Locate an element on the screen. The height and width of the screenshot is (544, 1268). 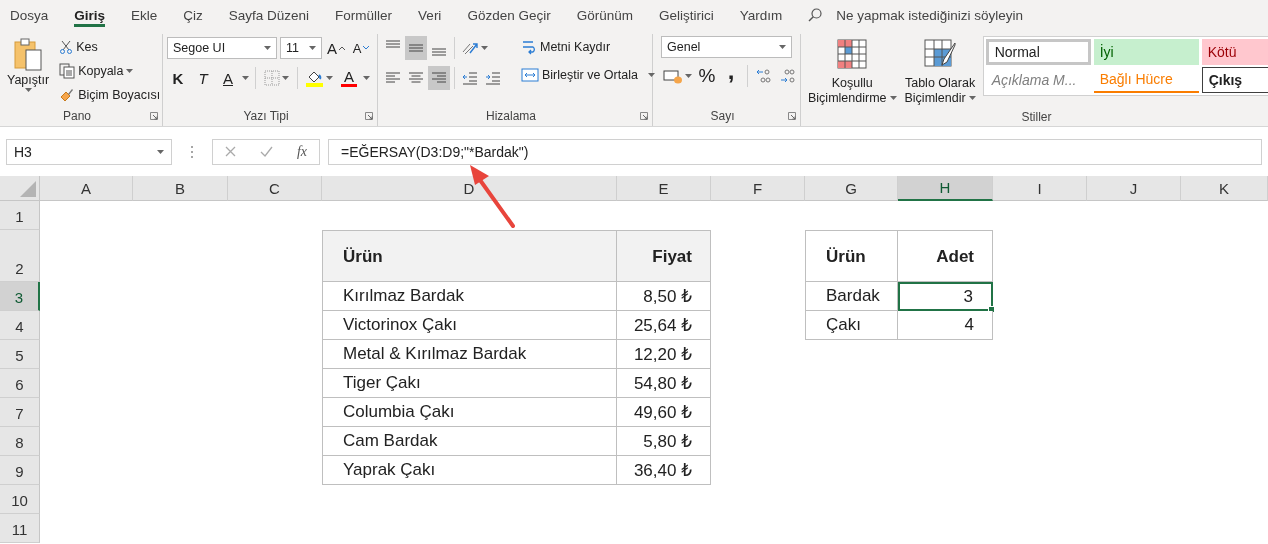
percent-button: % is located at coordinates (707, 76).